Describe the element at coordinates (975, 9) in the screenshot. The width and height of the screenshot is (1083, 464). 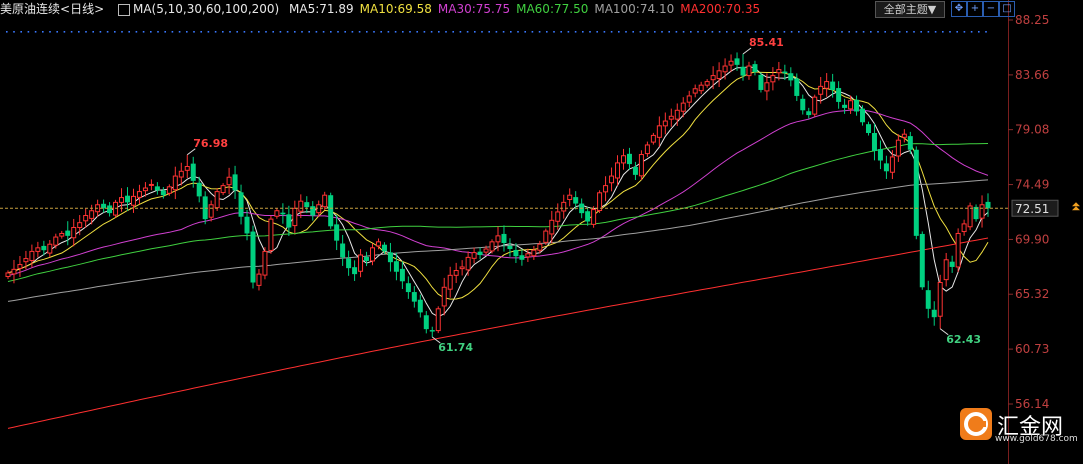
I see `zoom-in-icon: +` at that location.